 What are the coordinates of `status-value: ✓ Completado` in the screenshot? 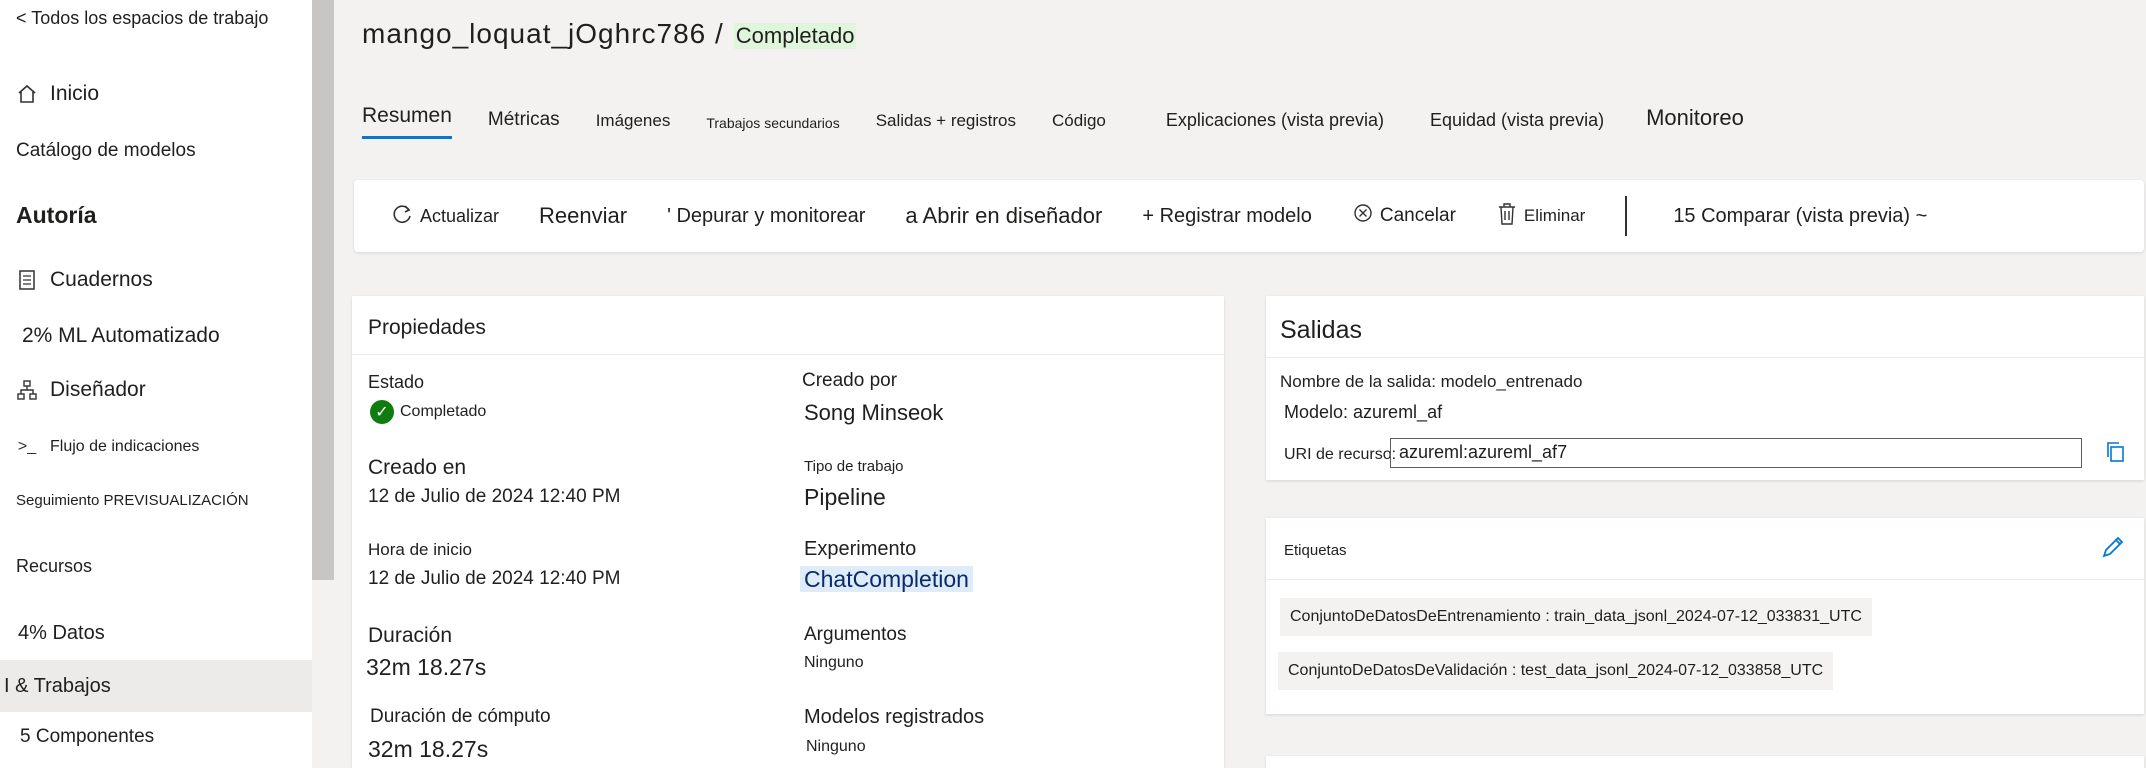 It's located at (428, 412).